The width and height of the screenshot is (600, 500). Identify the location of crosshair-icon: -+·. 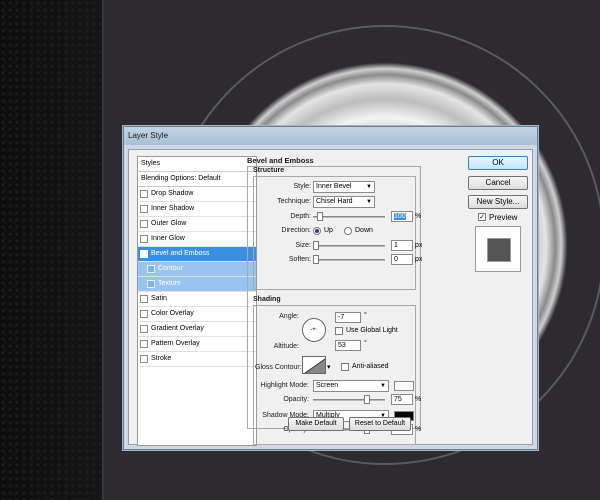
(314, 330).